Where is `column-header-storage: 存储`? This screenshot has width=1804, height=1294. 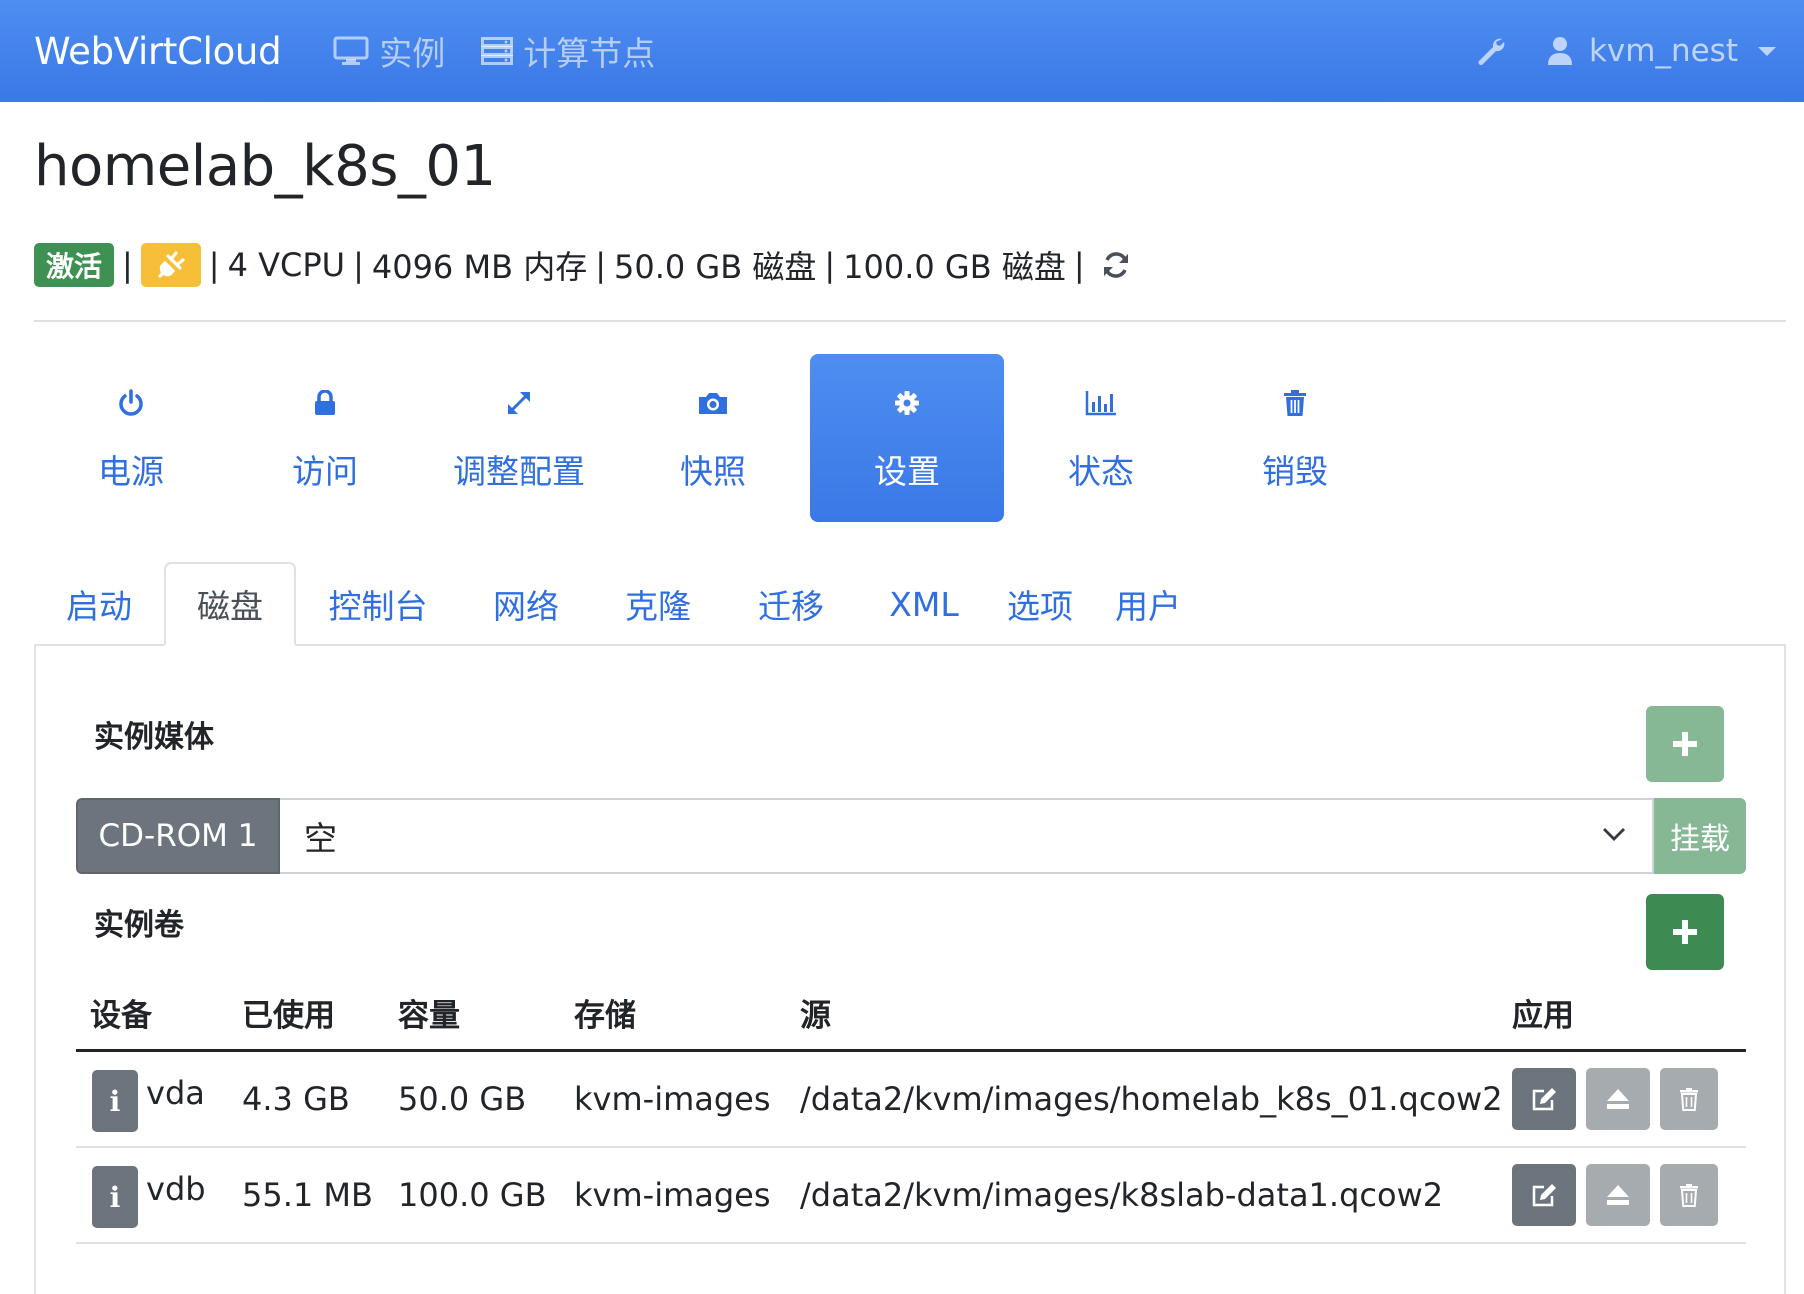
column-header-storage: 存储 is located at coordinates (605, 1016).